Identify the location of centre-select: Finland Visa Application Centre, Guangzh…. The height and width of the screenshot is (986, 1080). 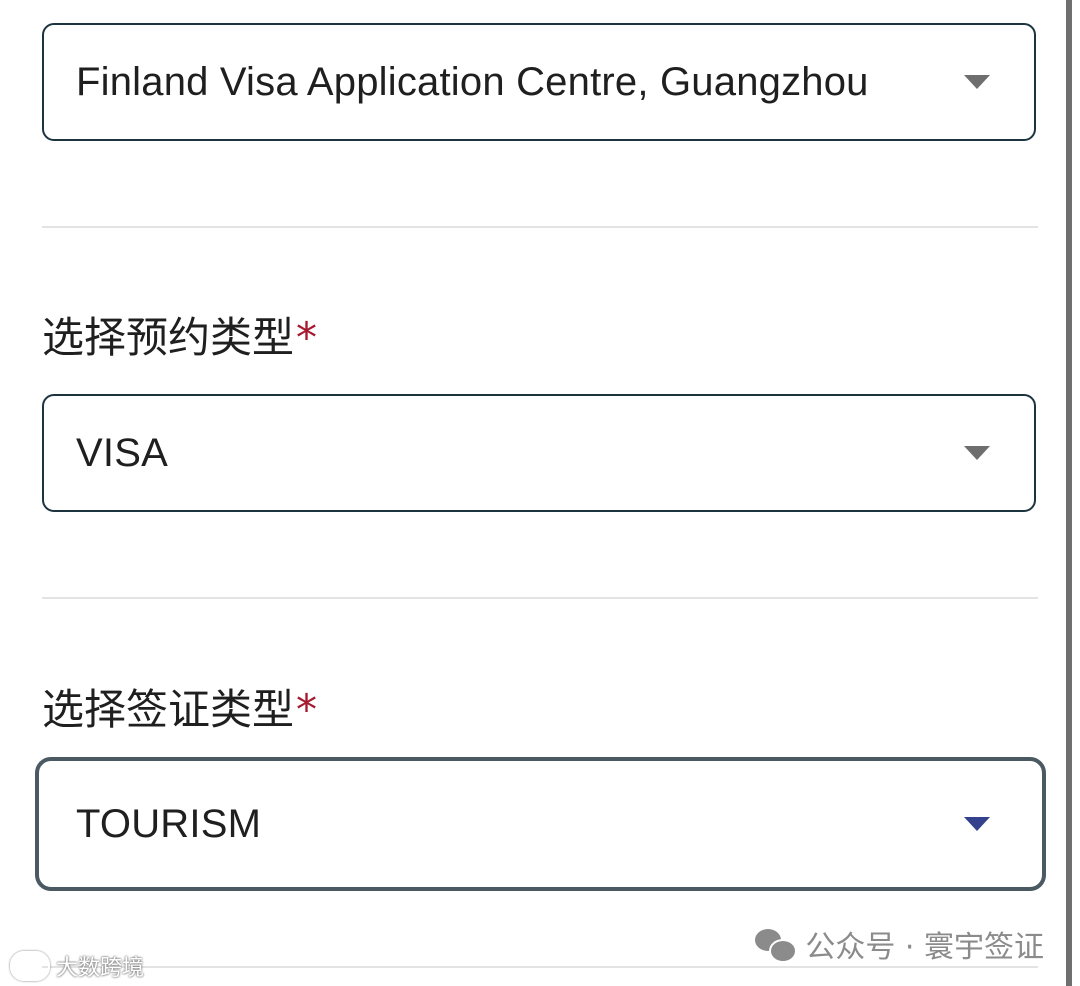
(539, 82).